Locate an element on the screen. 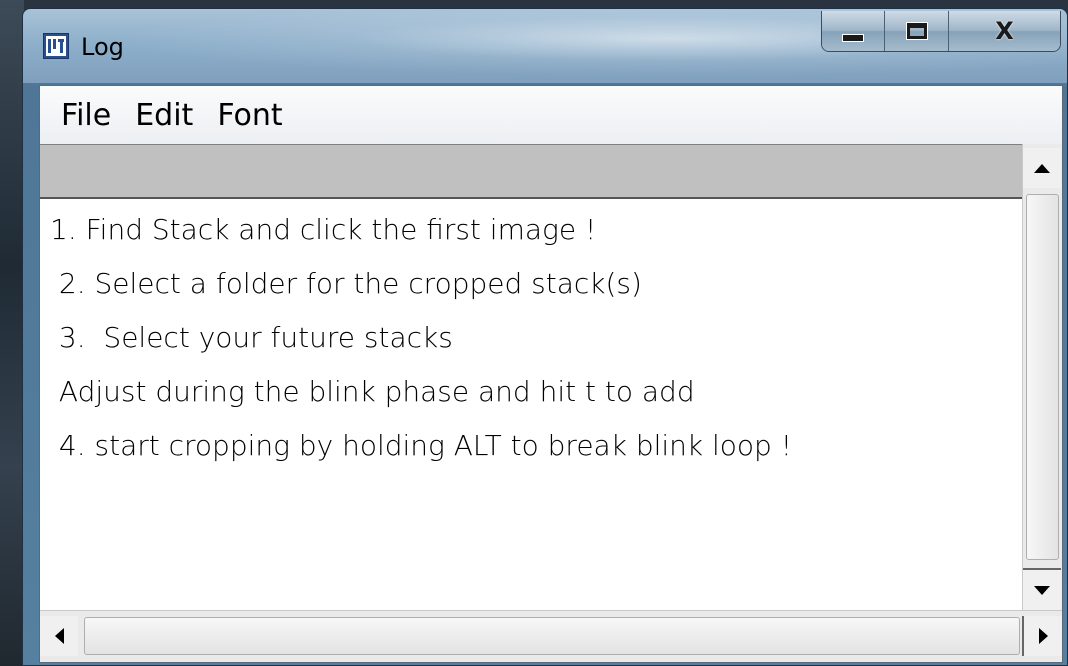  log-line: 3. Select your future stacks is located at coordinates (251, 337).